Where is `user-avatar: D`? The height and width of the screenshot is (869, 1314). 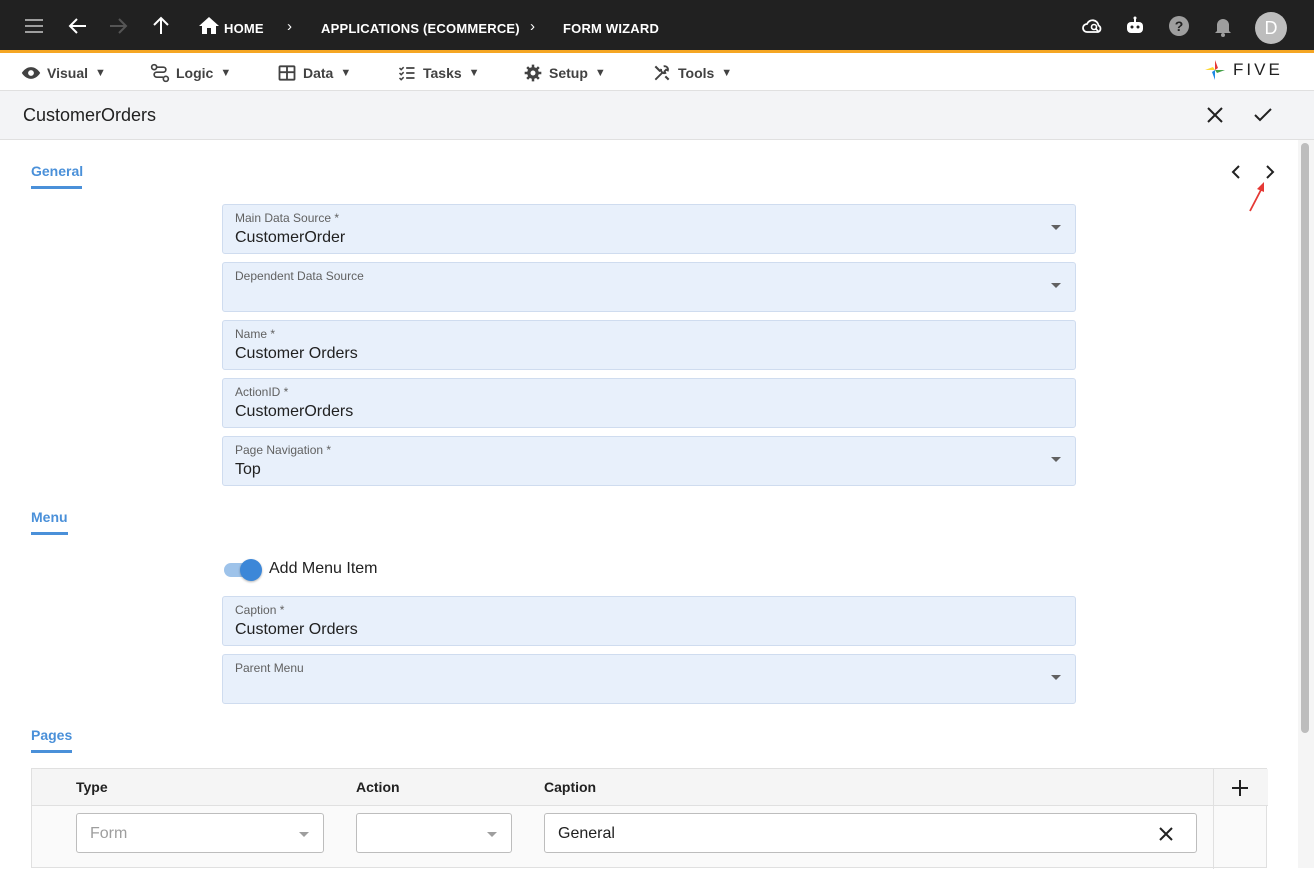 user-avatar: D is located at coordinates (1271, 28).